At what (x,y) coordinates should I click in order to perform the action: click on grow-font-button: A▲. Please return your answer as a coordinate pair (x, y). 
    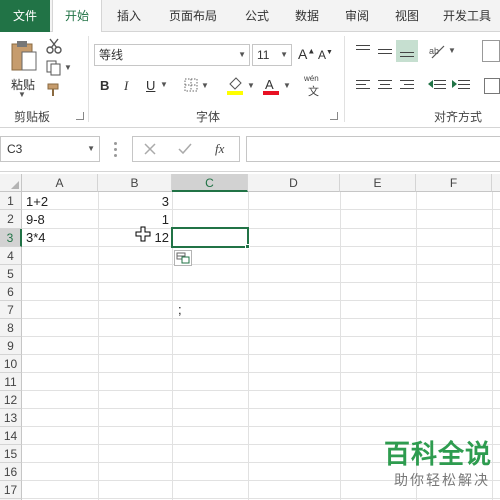
    Looking at the image, I should click on (306, 54).